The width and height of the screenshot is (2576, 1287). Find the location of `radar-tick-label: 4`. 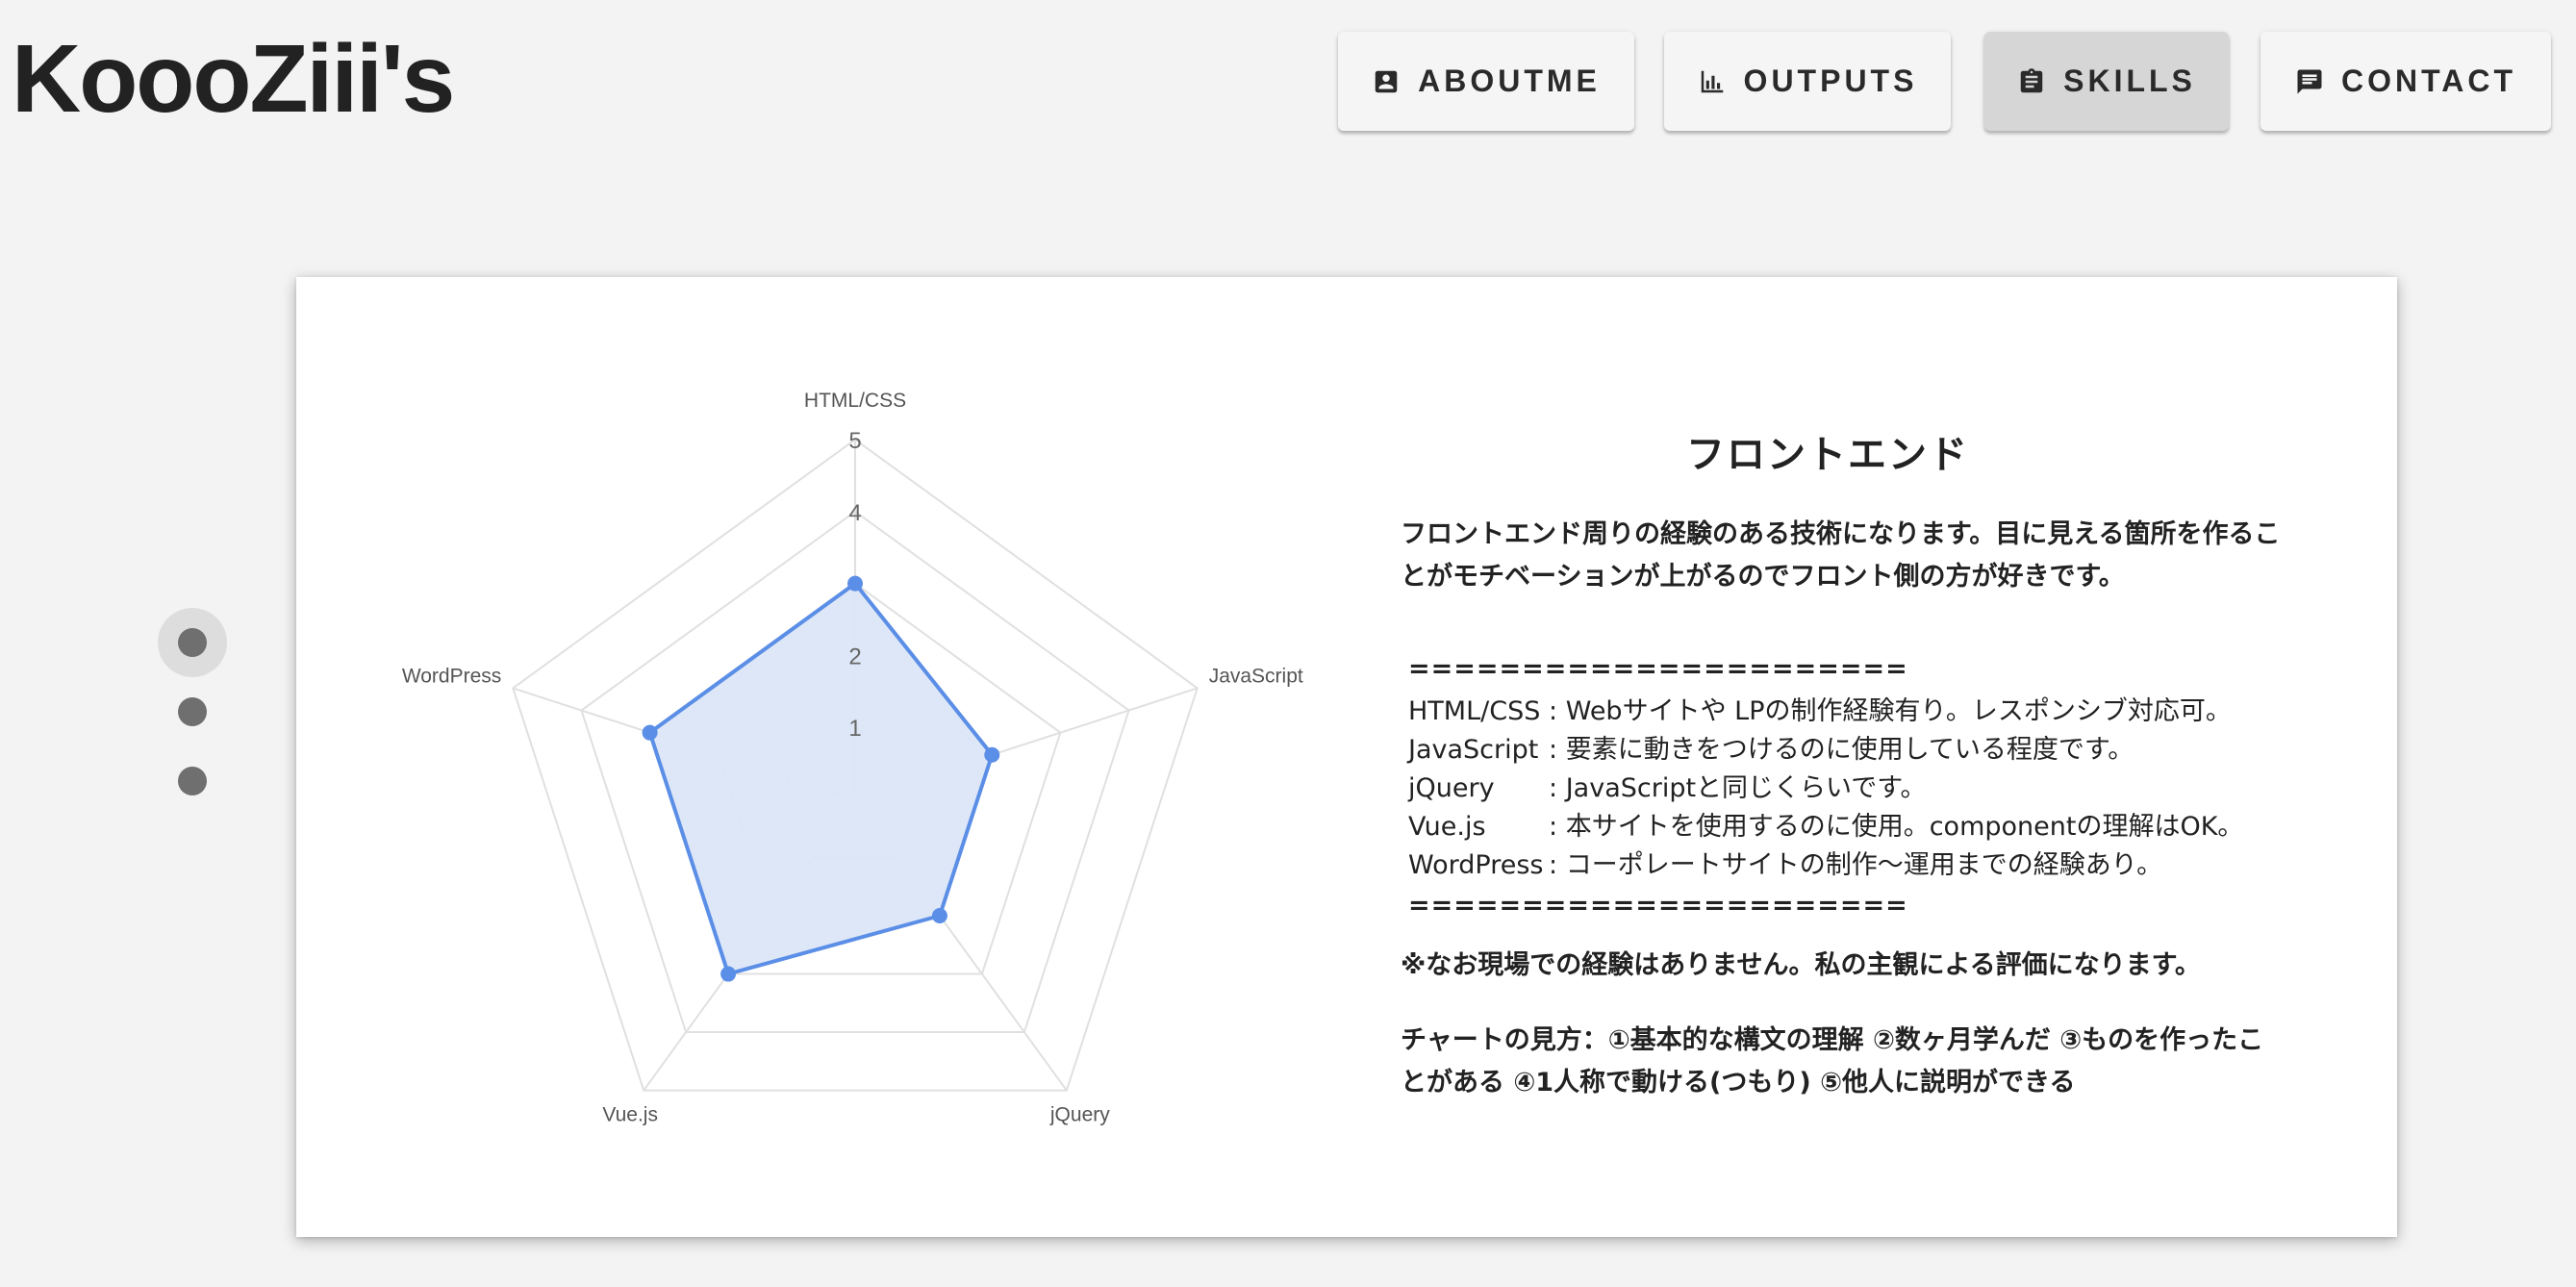

radar-tick-label: 4 is located at coordinates (854, 513).